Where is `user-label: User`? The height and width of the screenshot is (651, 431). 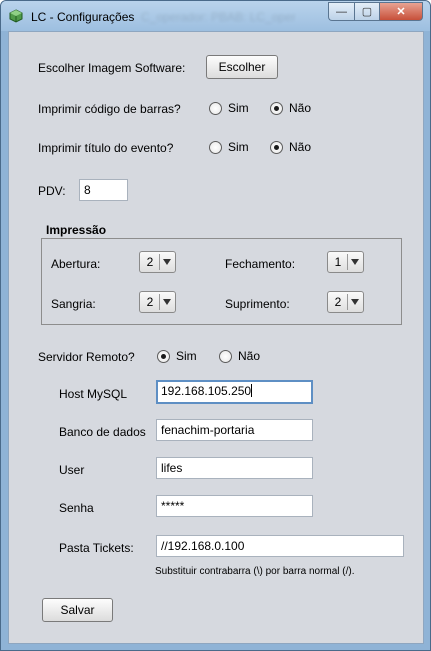
user-label: User is located at coordinates (72, 470).